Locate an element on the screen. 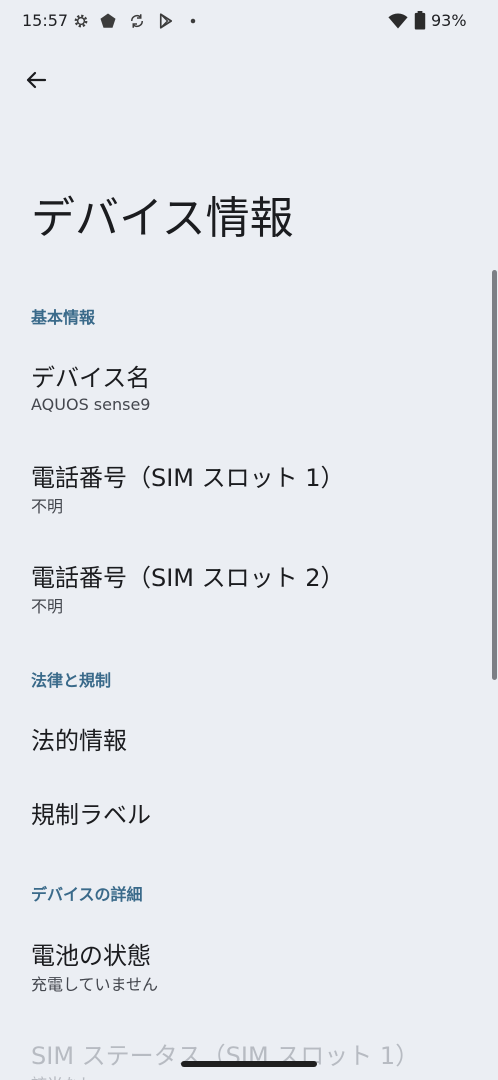 The image size is (498, 1080). wifi-icon is located at coordinates (398, 21).